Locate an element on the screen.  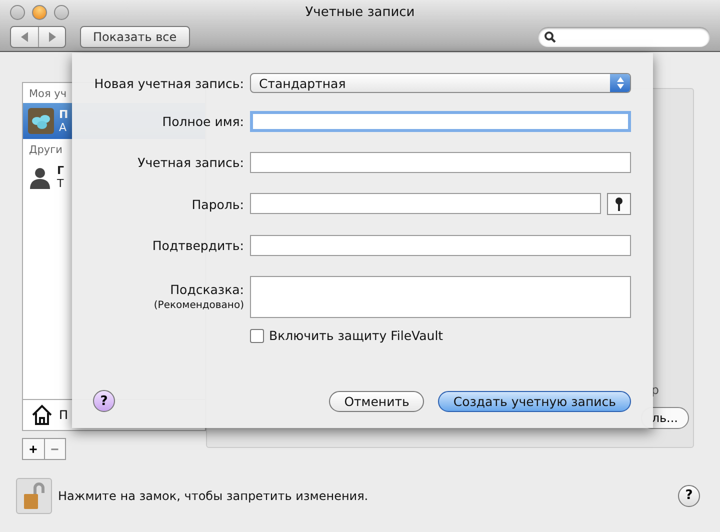
field-label: Новая учетная запись: is located at coordinates (168, 83).